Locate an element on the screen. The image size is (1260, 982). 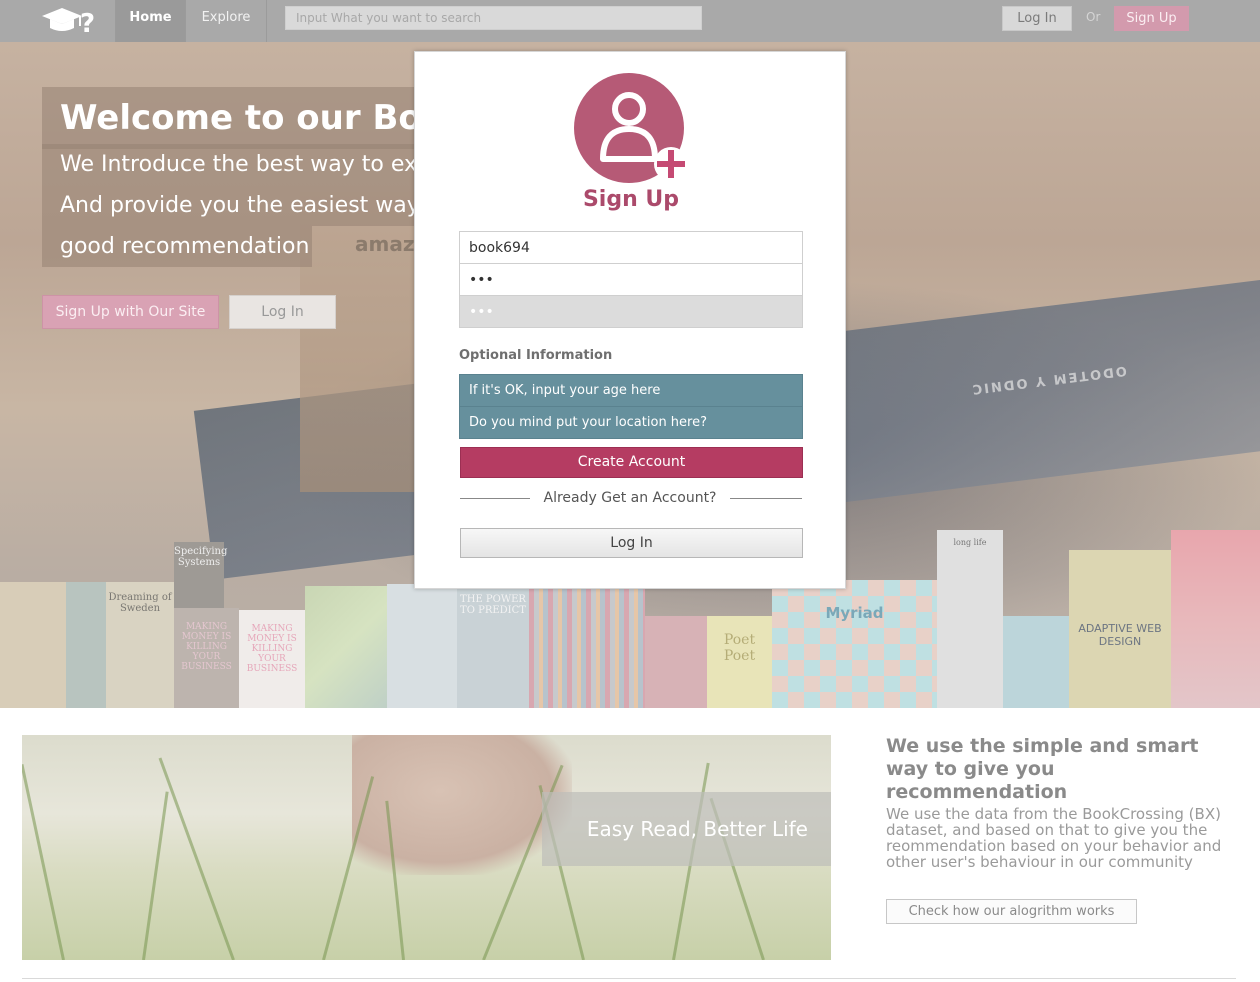
book-cover: Myriad is located at coordinates (854, 644).